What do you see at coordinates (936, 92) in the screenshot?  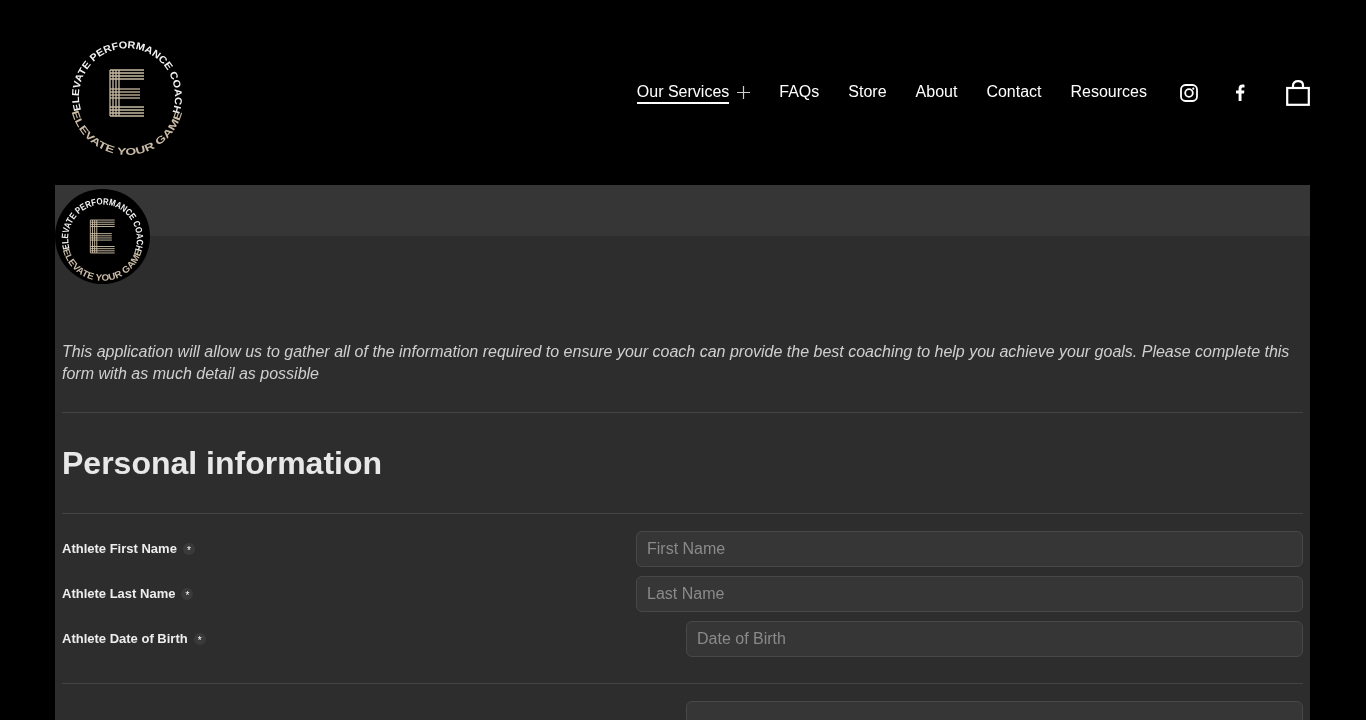 I see `nav-link: About` at bounding box center [936, 92].